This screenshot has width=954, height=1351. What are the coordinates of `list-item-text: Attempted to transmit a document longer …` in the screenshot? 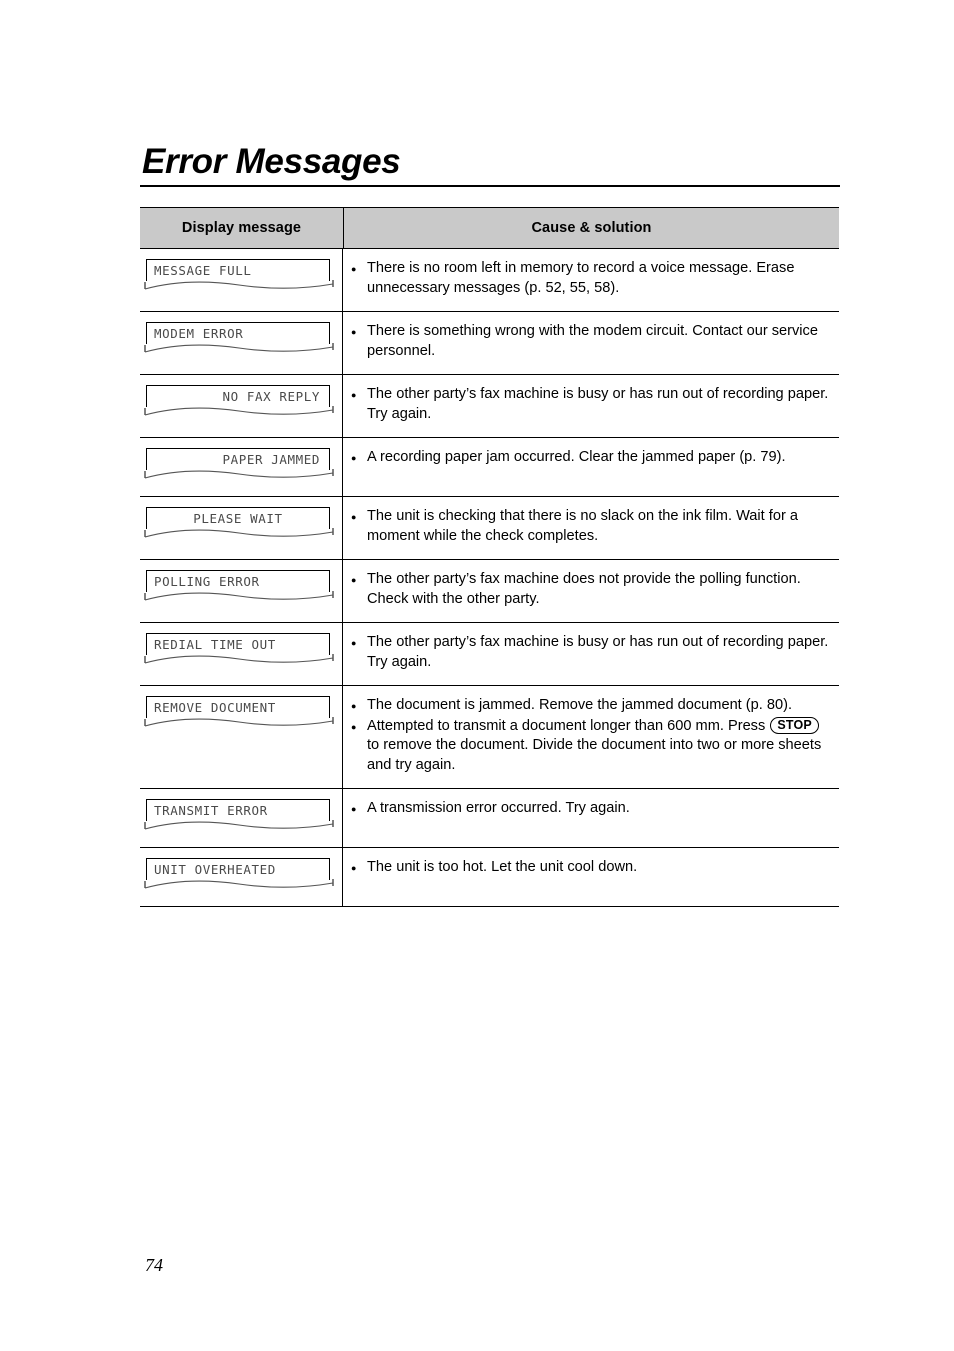 It's located at (568, 725).